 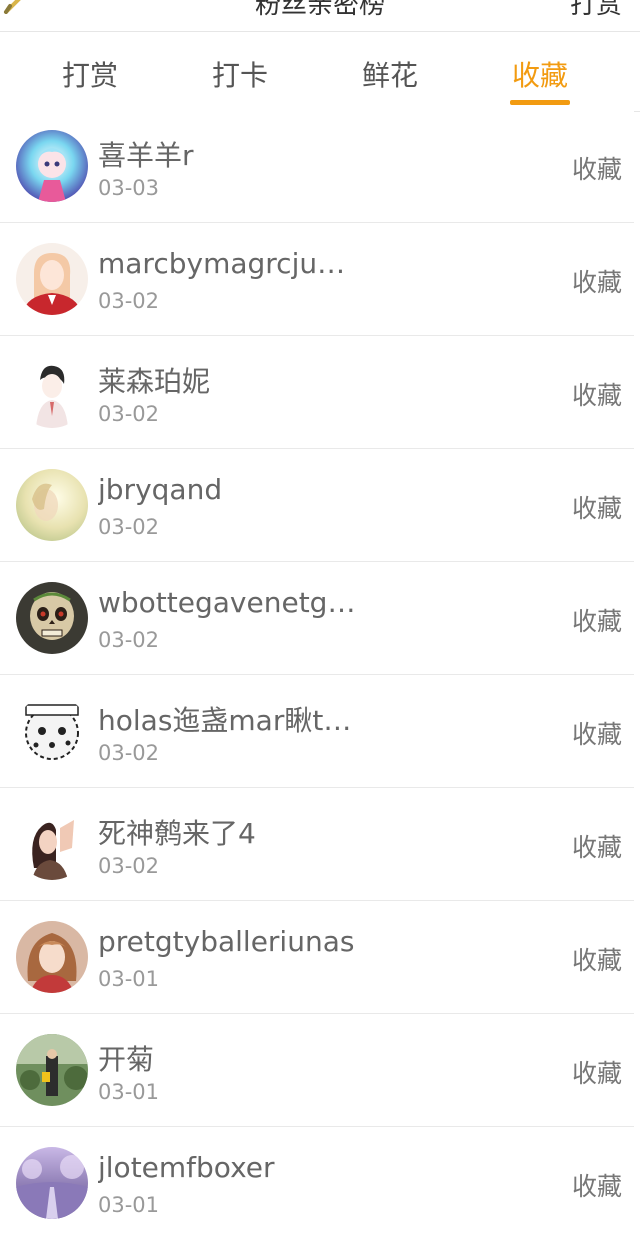 I want to click on list-item: jlotemfboxer 03-01 收藏, so click(x=317, y=1181).